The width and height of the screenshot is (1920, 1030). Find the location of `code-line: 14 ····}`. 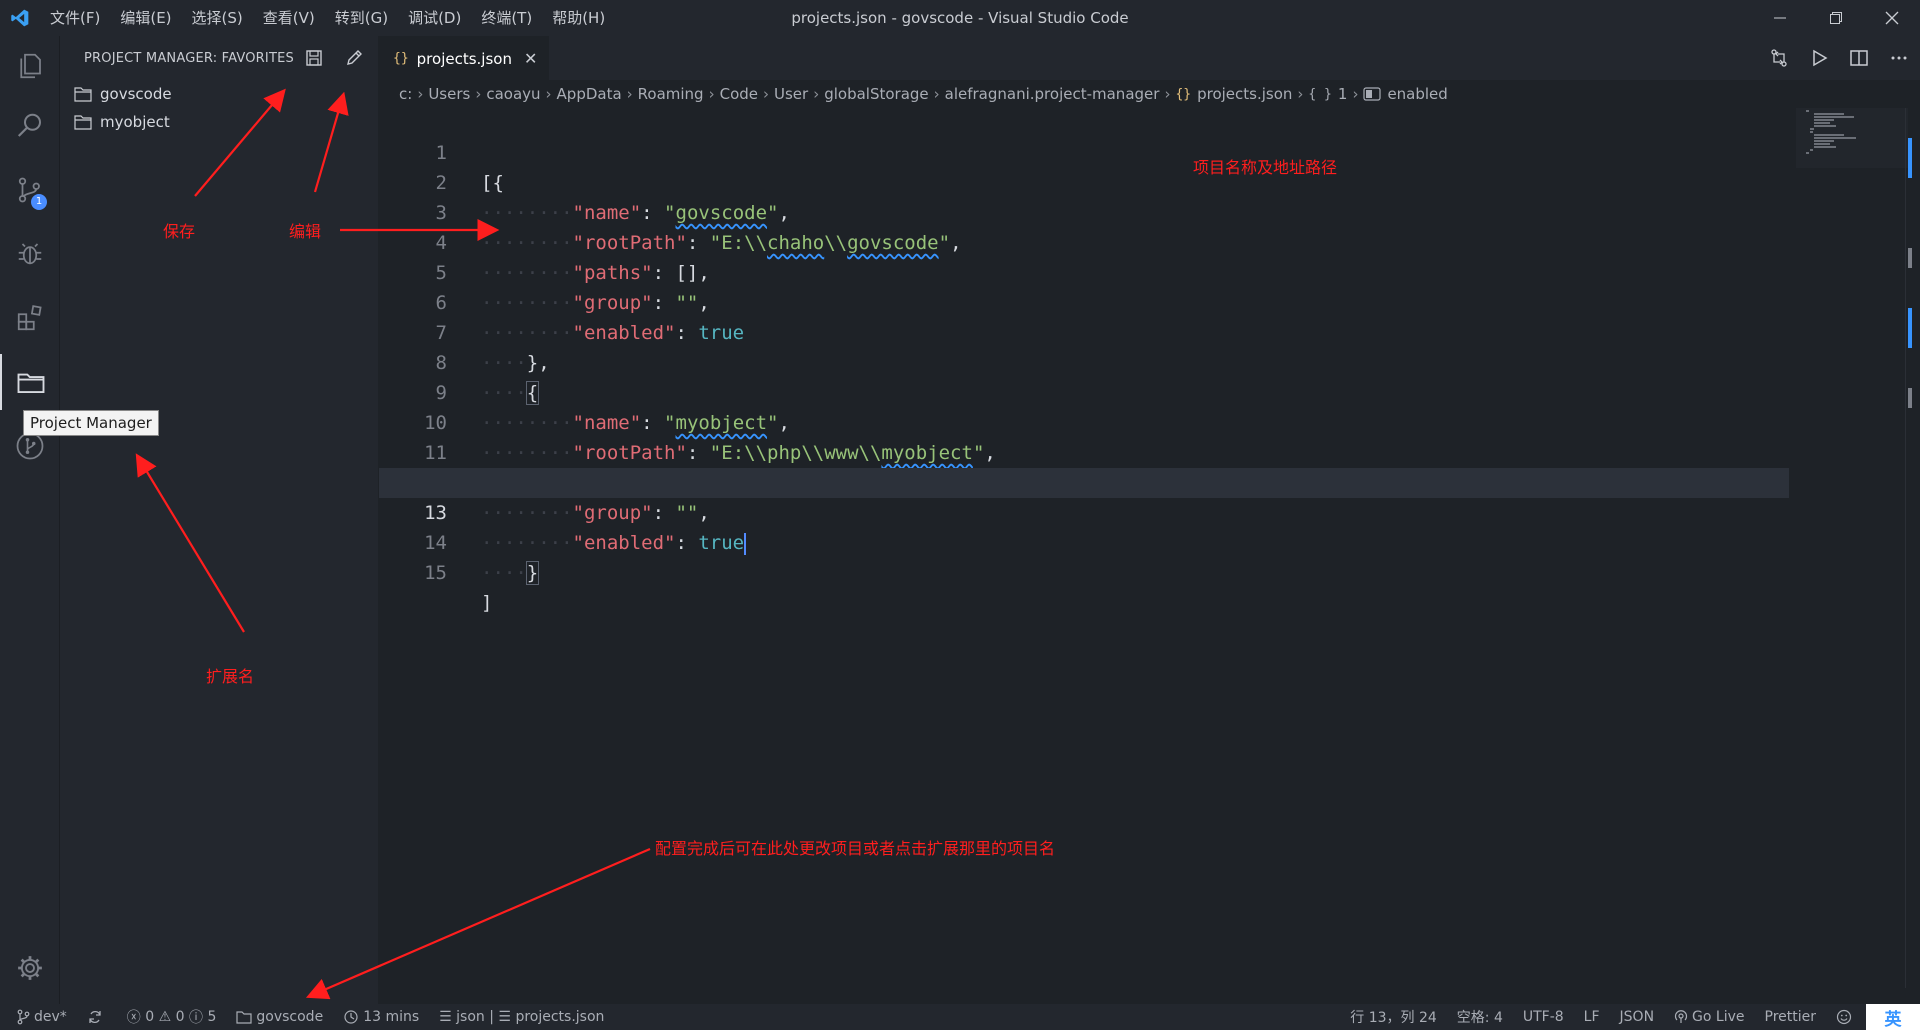

code-line: 14 ····} is located at coordinates (1084, 541).